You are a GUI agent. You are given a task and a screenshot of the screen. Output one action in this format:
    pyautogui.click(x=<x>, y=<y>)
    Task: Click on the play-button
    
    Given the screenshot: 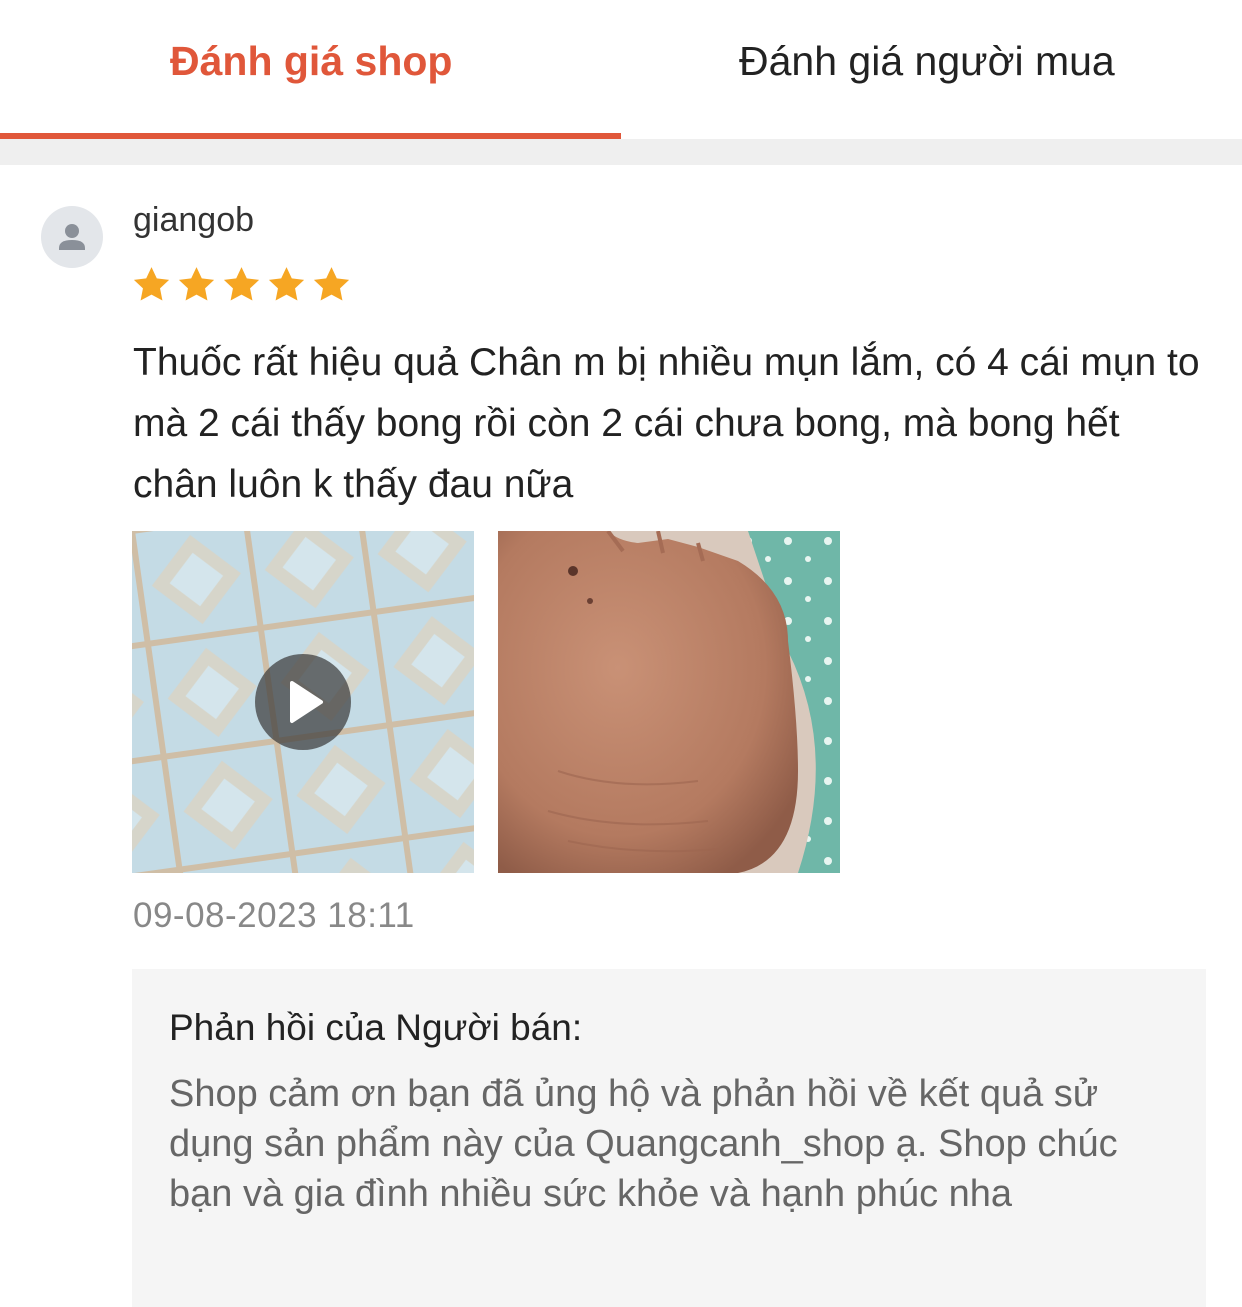 What is the action you would take?
    pyautogui.click(x=303, y=702)
    